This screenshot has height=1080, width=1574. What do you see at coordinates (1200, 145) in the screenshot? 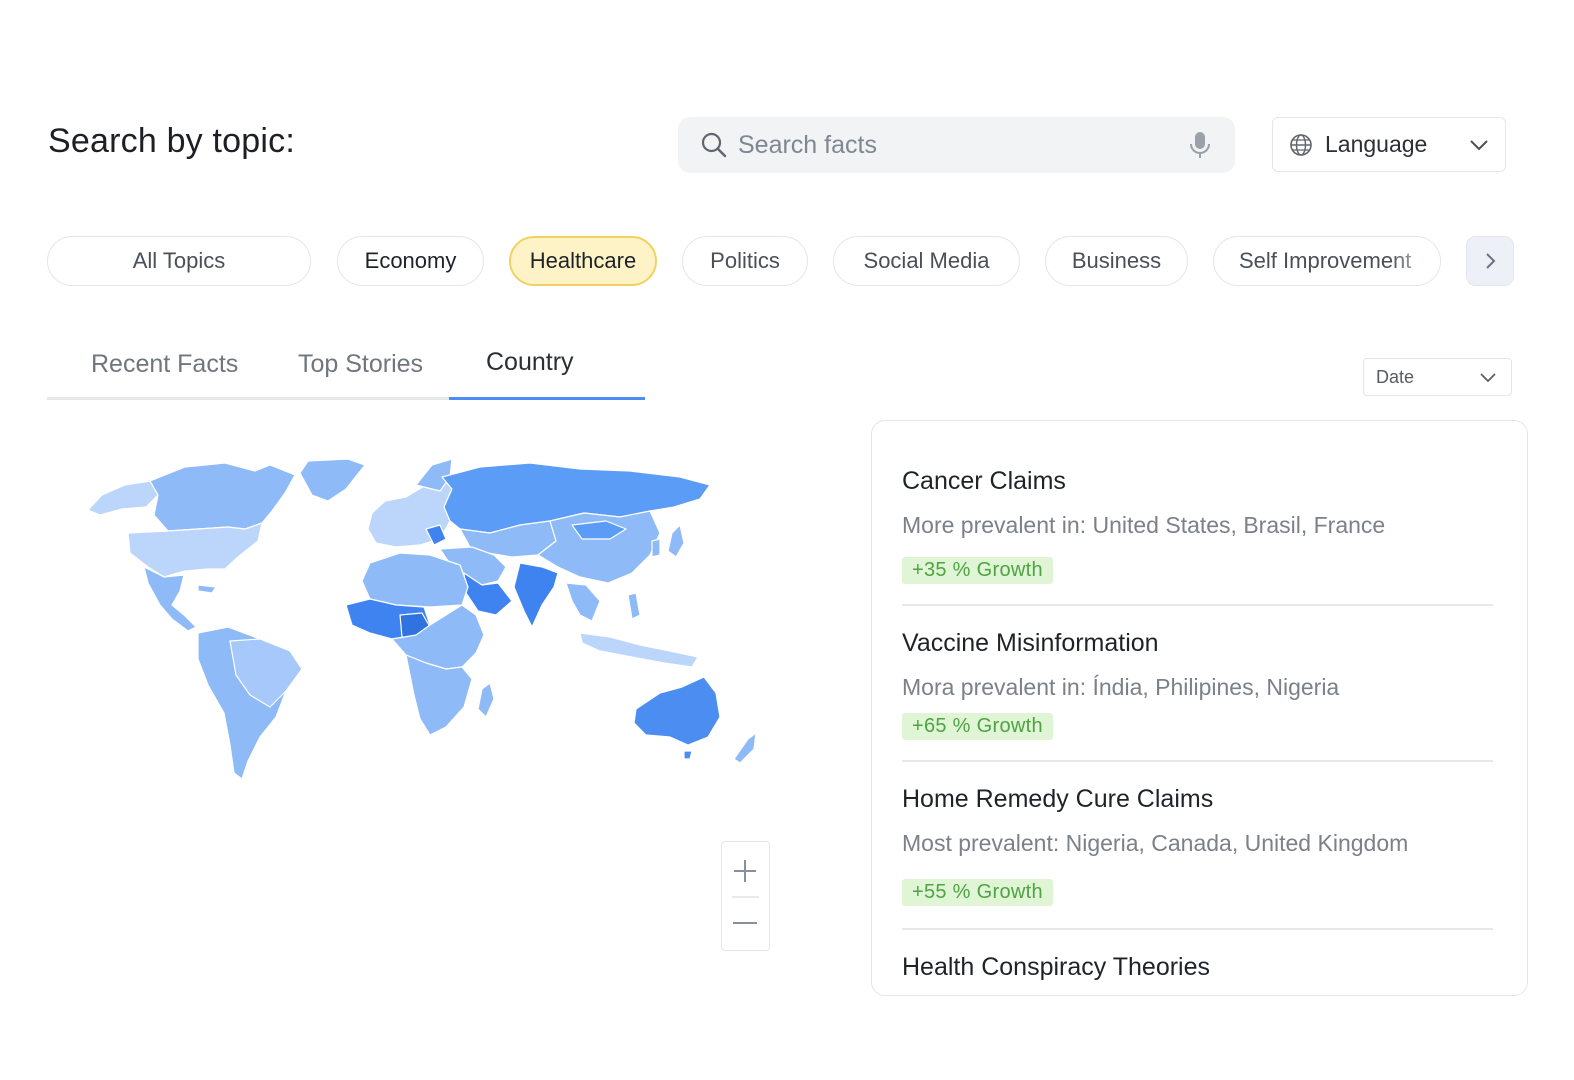
I see `microphone-icon` at bounding box center [1200, 145].